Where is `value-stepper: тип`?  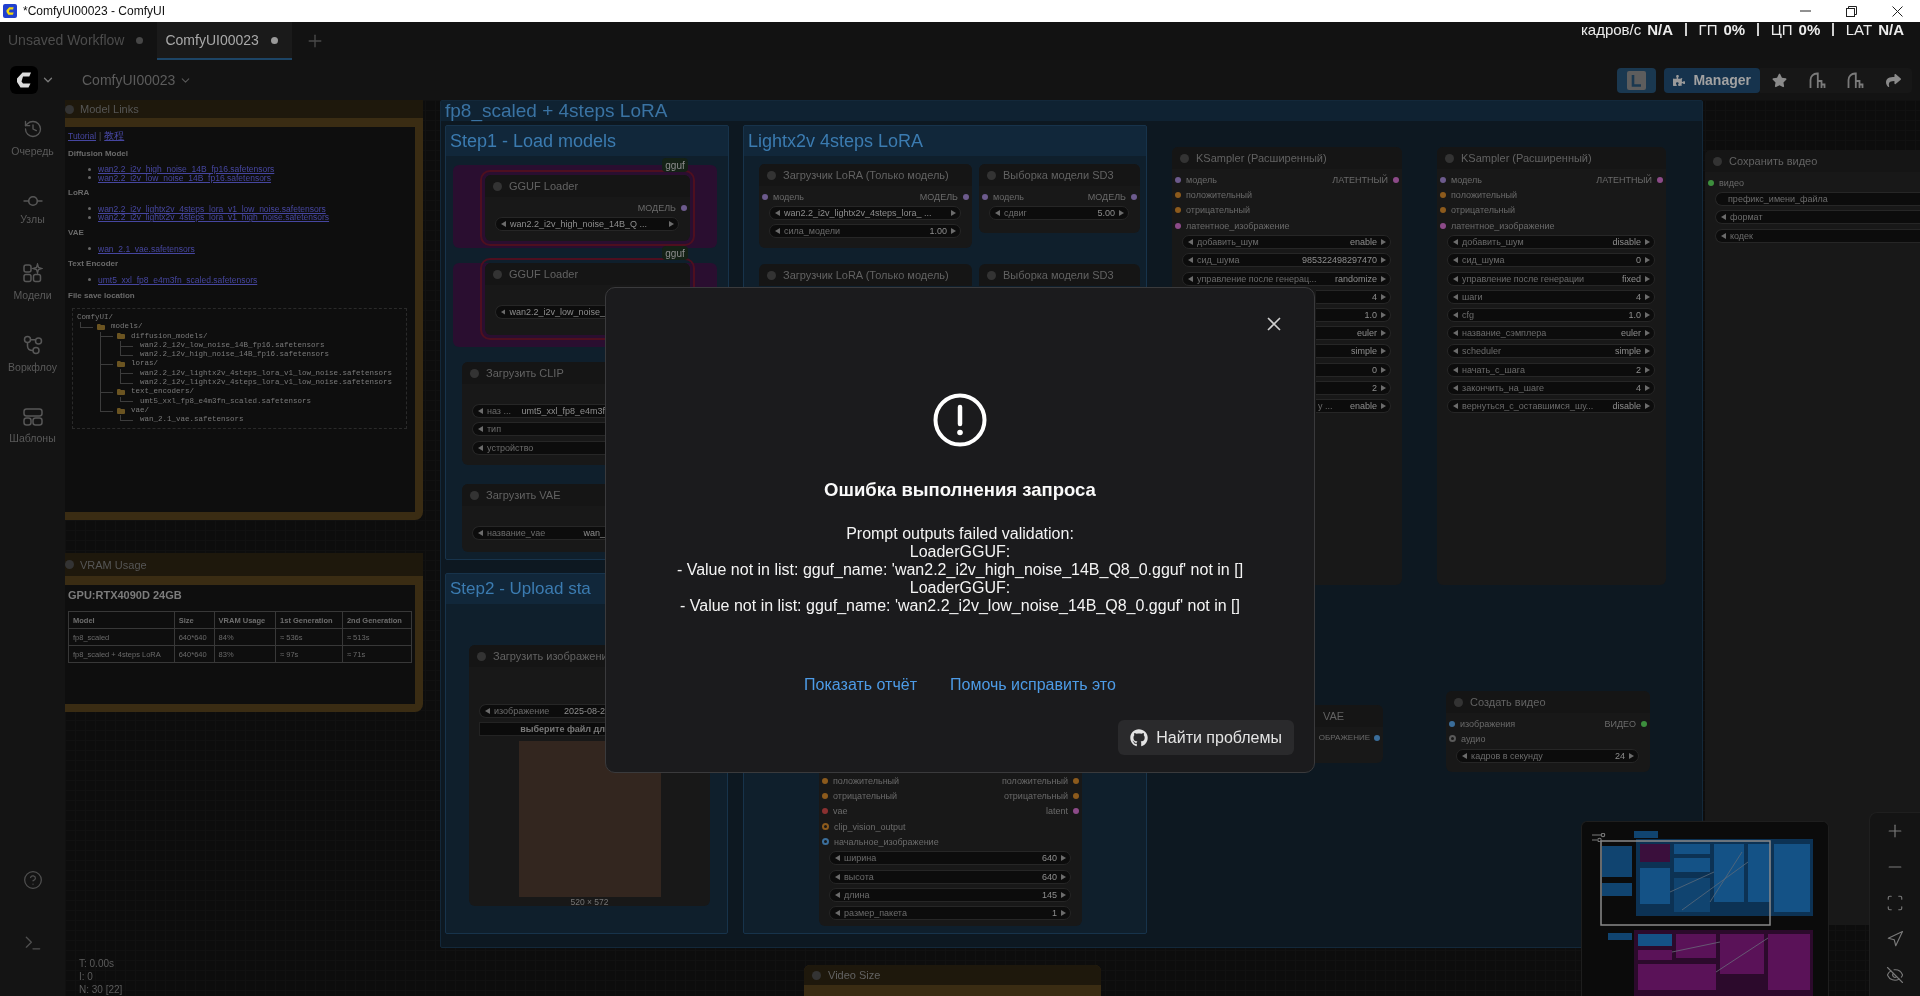 value-stepper: тип is located at coordinates (538, 429).